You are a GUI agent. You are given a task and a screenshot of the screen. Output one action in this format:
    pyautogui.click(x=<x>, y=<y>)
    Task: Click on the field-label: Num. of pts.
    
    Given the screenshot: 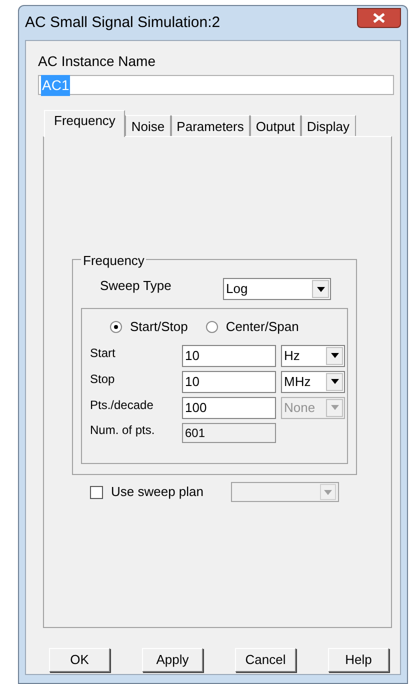 What is the action you would take?
    pyautogui.click(x=123, y=430)
    